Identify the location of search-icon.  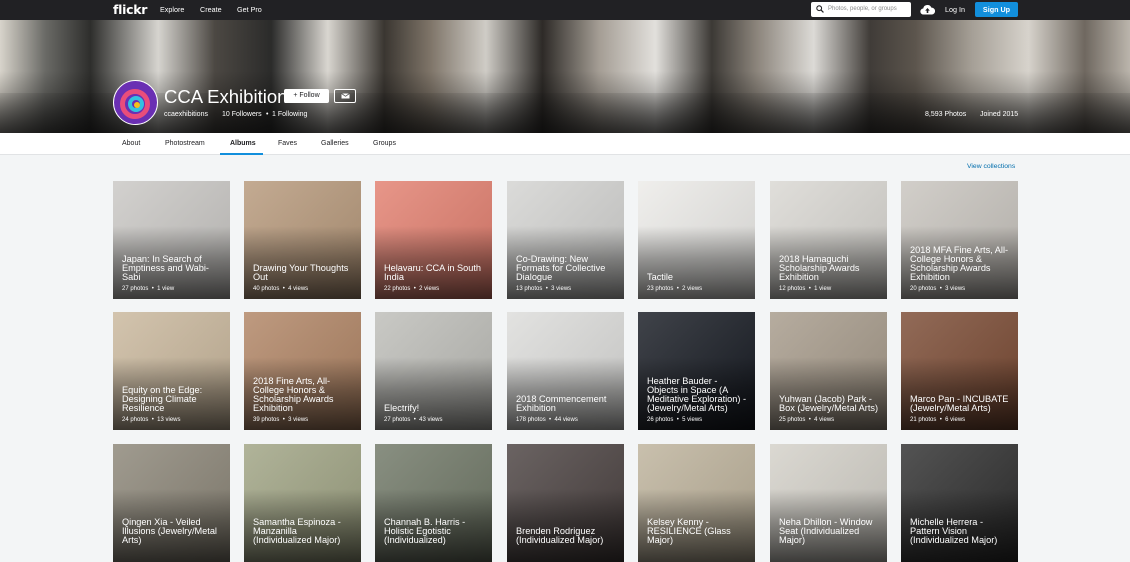
(820, 9).